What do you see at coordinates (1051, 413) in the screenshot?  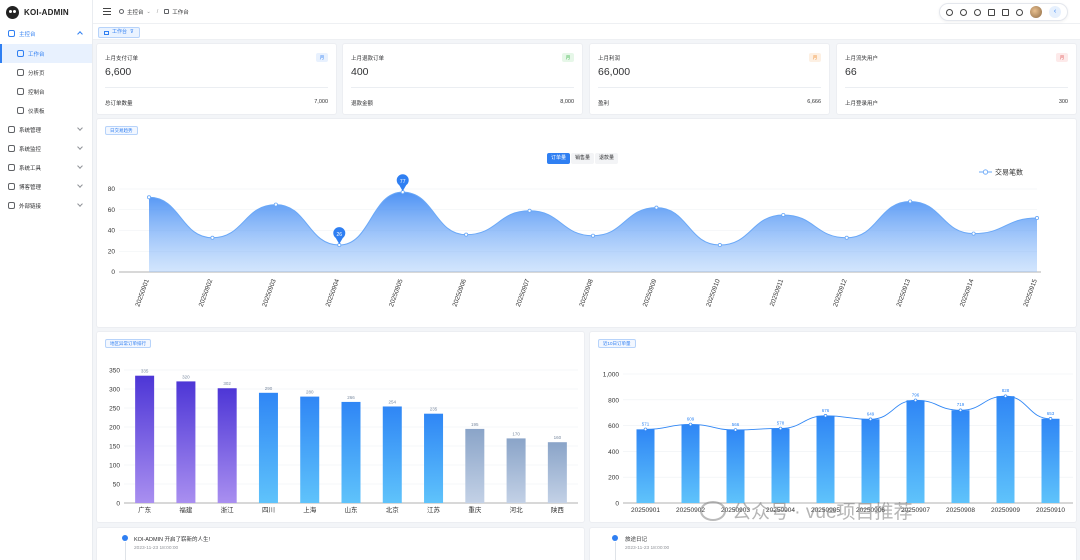 I see `point-value-label: 653` at bounding box center [1051, 413].